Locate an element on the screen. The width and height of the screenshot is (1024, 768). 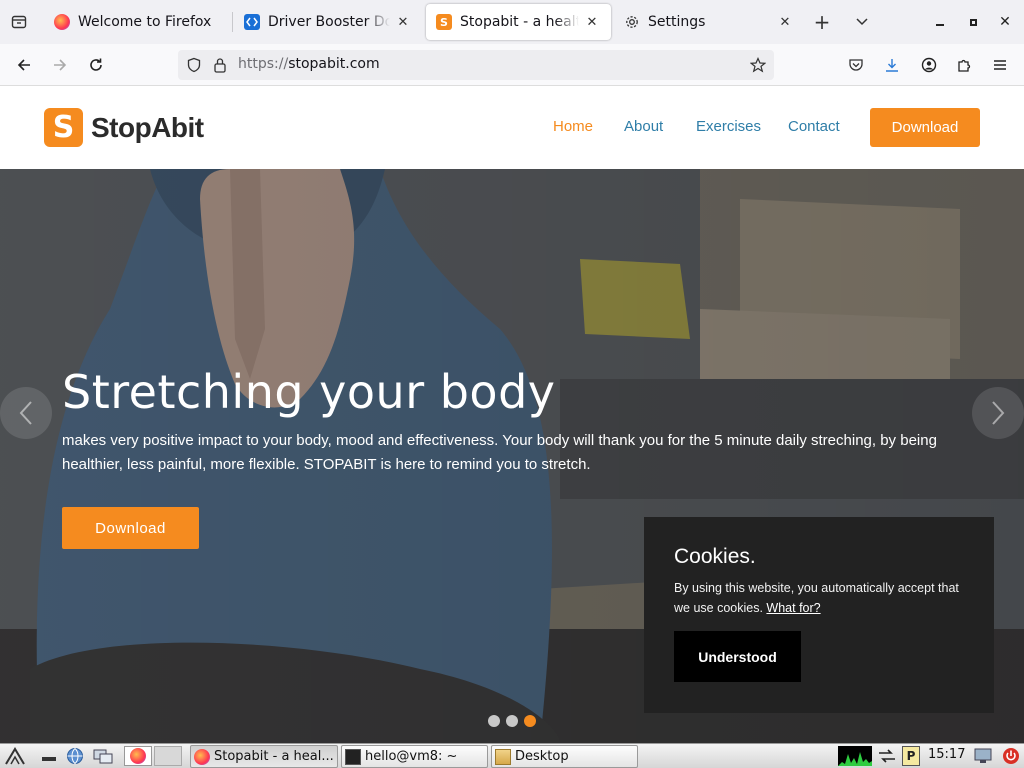
arrow-left-icon is located at coordinates (23, 65).